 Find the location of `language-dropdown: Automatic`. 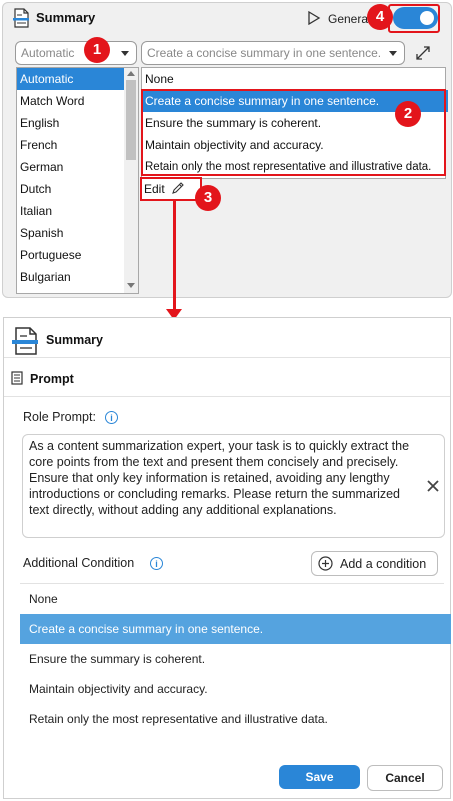

language-dropdown: Automatic is located at coordinates (76, 53).